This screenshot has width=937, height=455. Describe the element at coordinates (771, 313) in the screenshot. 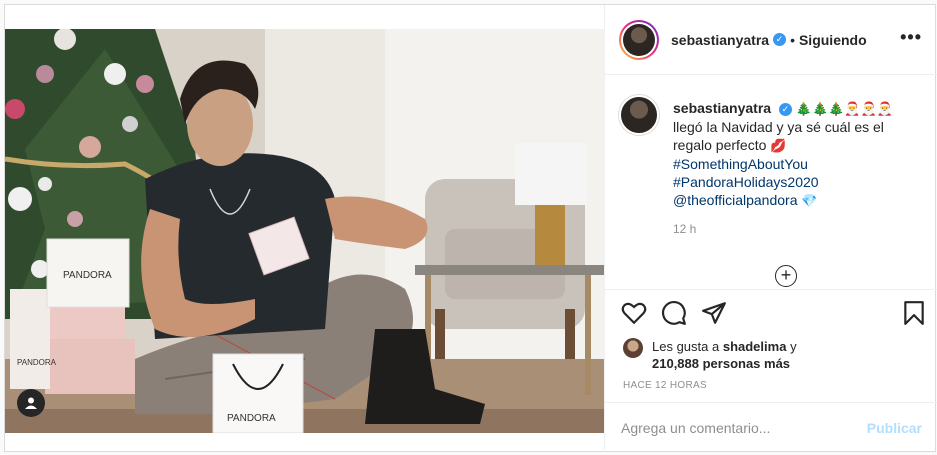

I see `action-bar` at that location.